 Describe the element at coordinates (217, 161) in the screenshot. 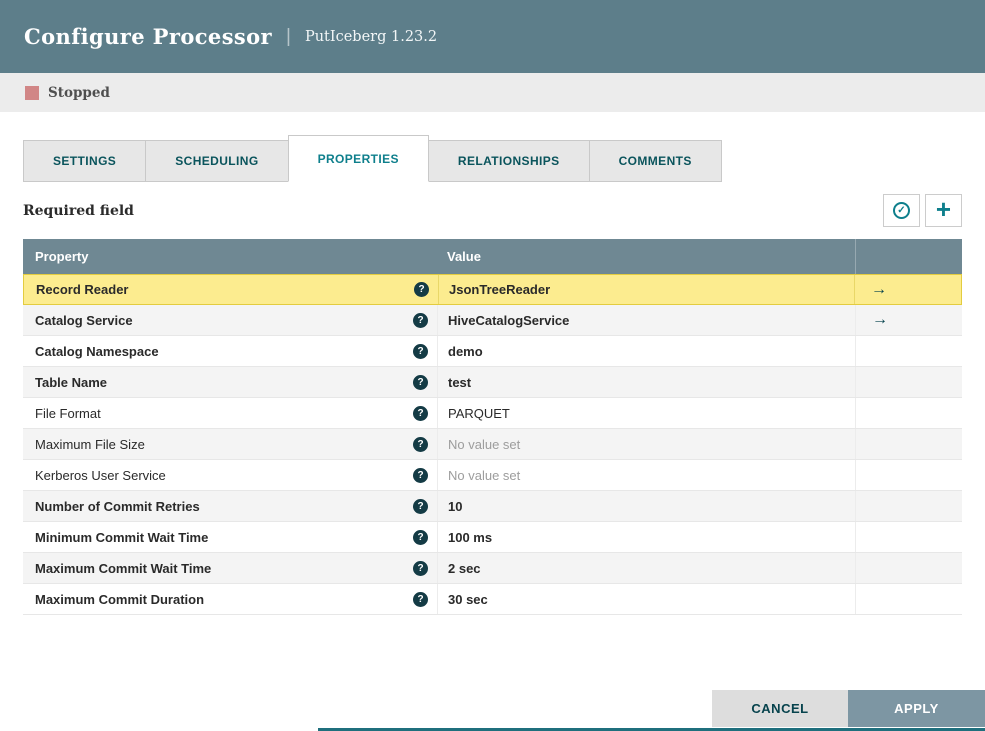

I see `tab-scheduling: SCHEDULING` at that location.